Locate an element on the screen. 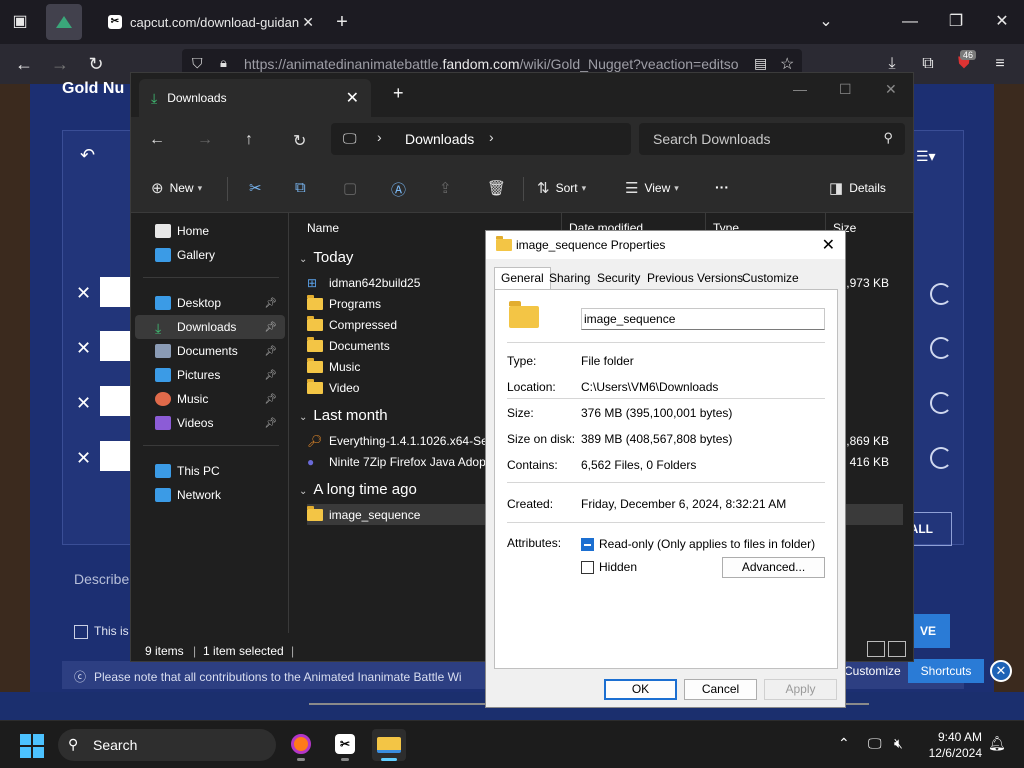  menu-hamburger-icon: ≡ is located at coordinates (1000, 64).